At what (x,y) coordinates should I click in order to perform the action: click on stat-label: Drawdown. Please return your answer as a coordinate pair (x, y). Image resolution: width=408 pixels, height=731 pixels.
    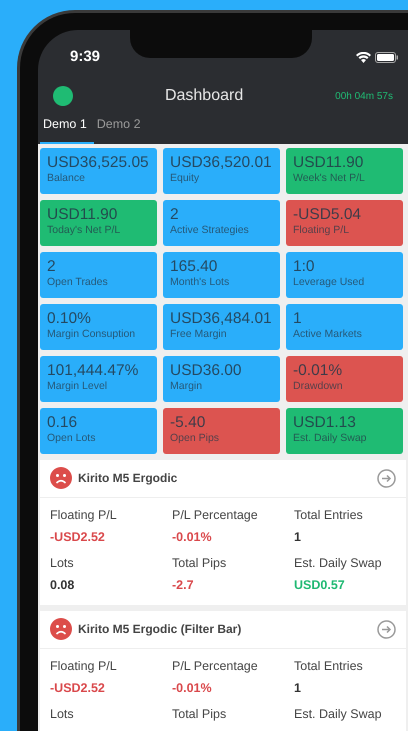
    Looking at the image, I should click on (318, 386).